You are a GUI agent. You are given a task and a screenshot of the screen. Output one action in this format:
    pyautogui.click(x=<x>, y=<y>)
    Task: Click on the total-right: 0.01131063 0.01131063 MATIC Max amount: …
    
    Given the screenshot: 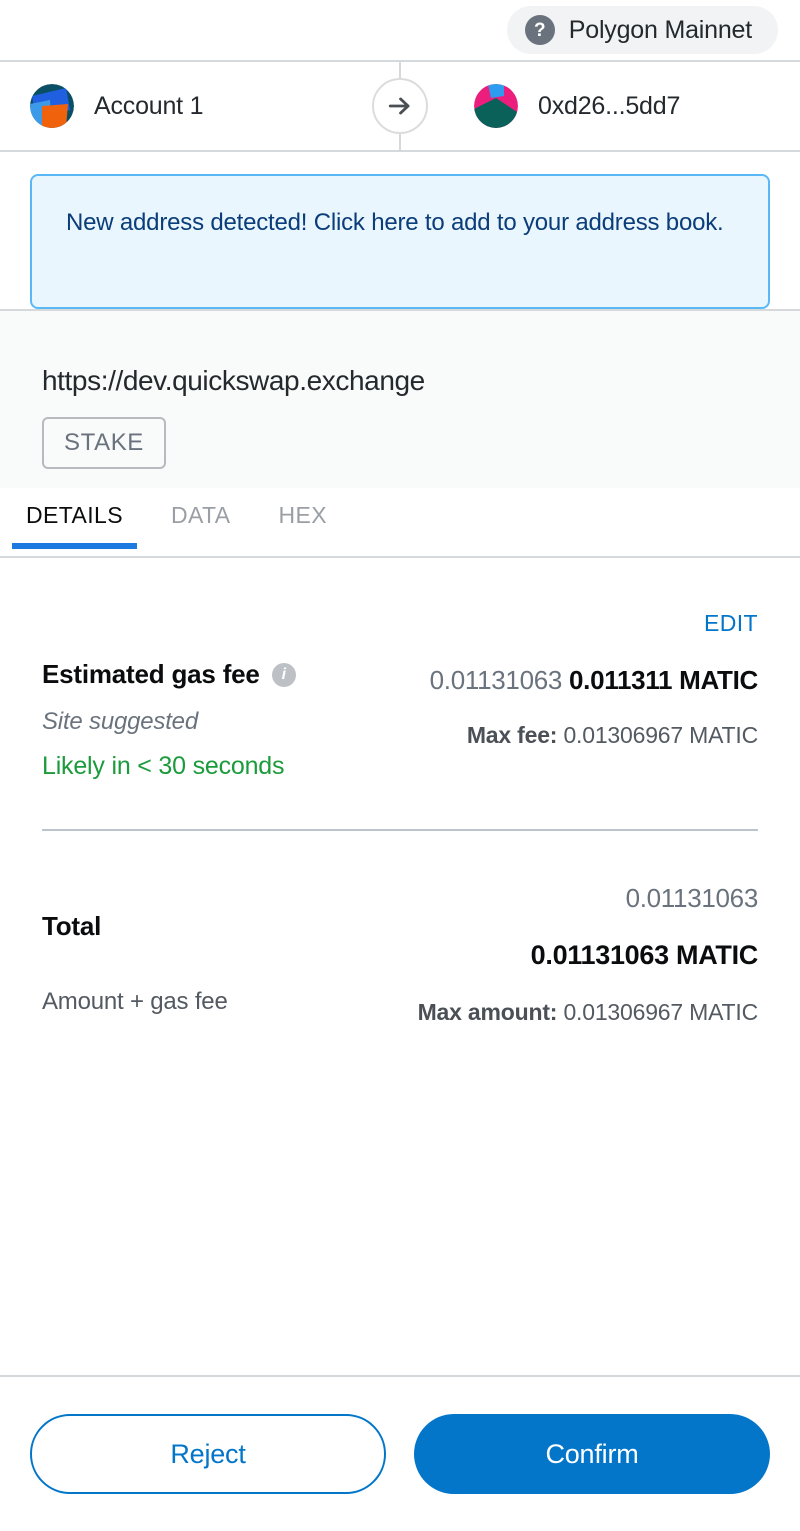 What is the action you would take?
    pyautogui.click(x=588, y=954)
    